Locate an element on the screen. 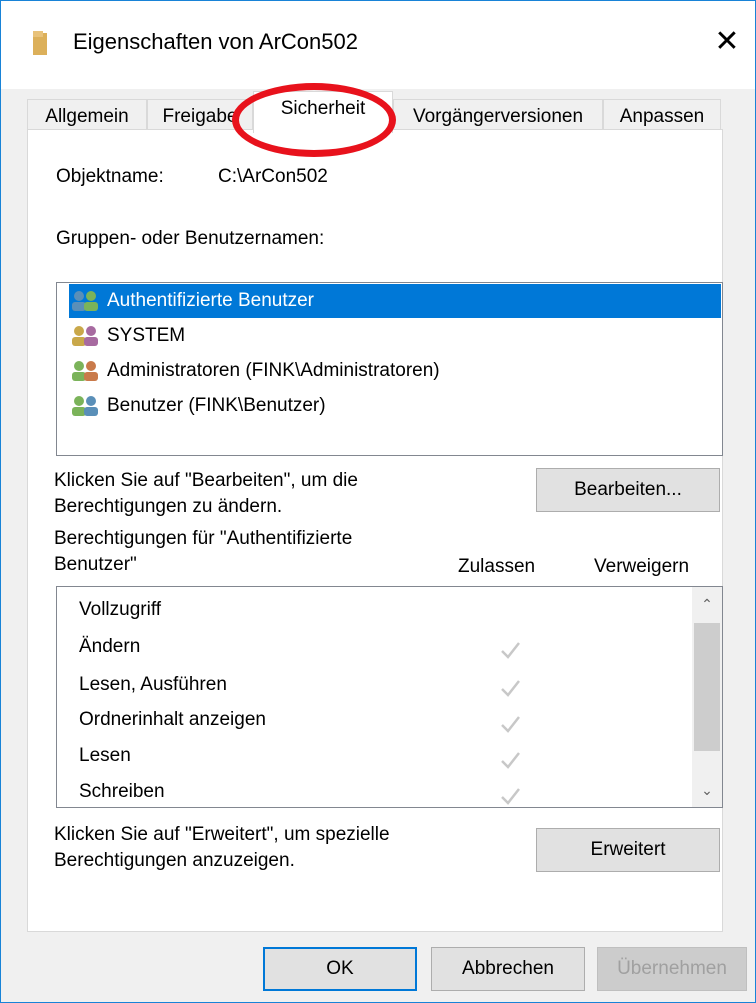 The height and width of the screenshot is (1003, 756). tab-allgemein: Allgemein is located at coordinates (87, 116).